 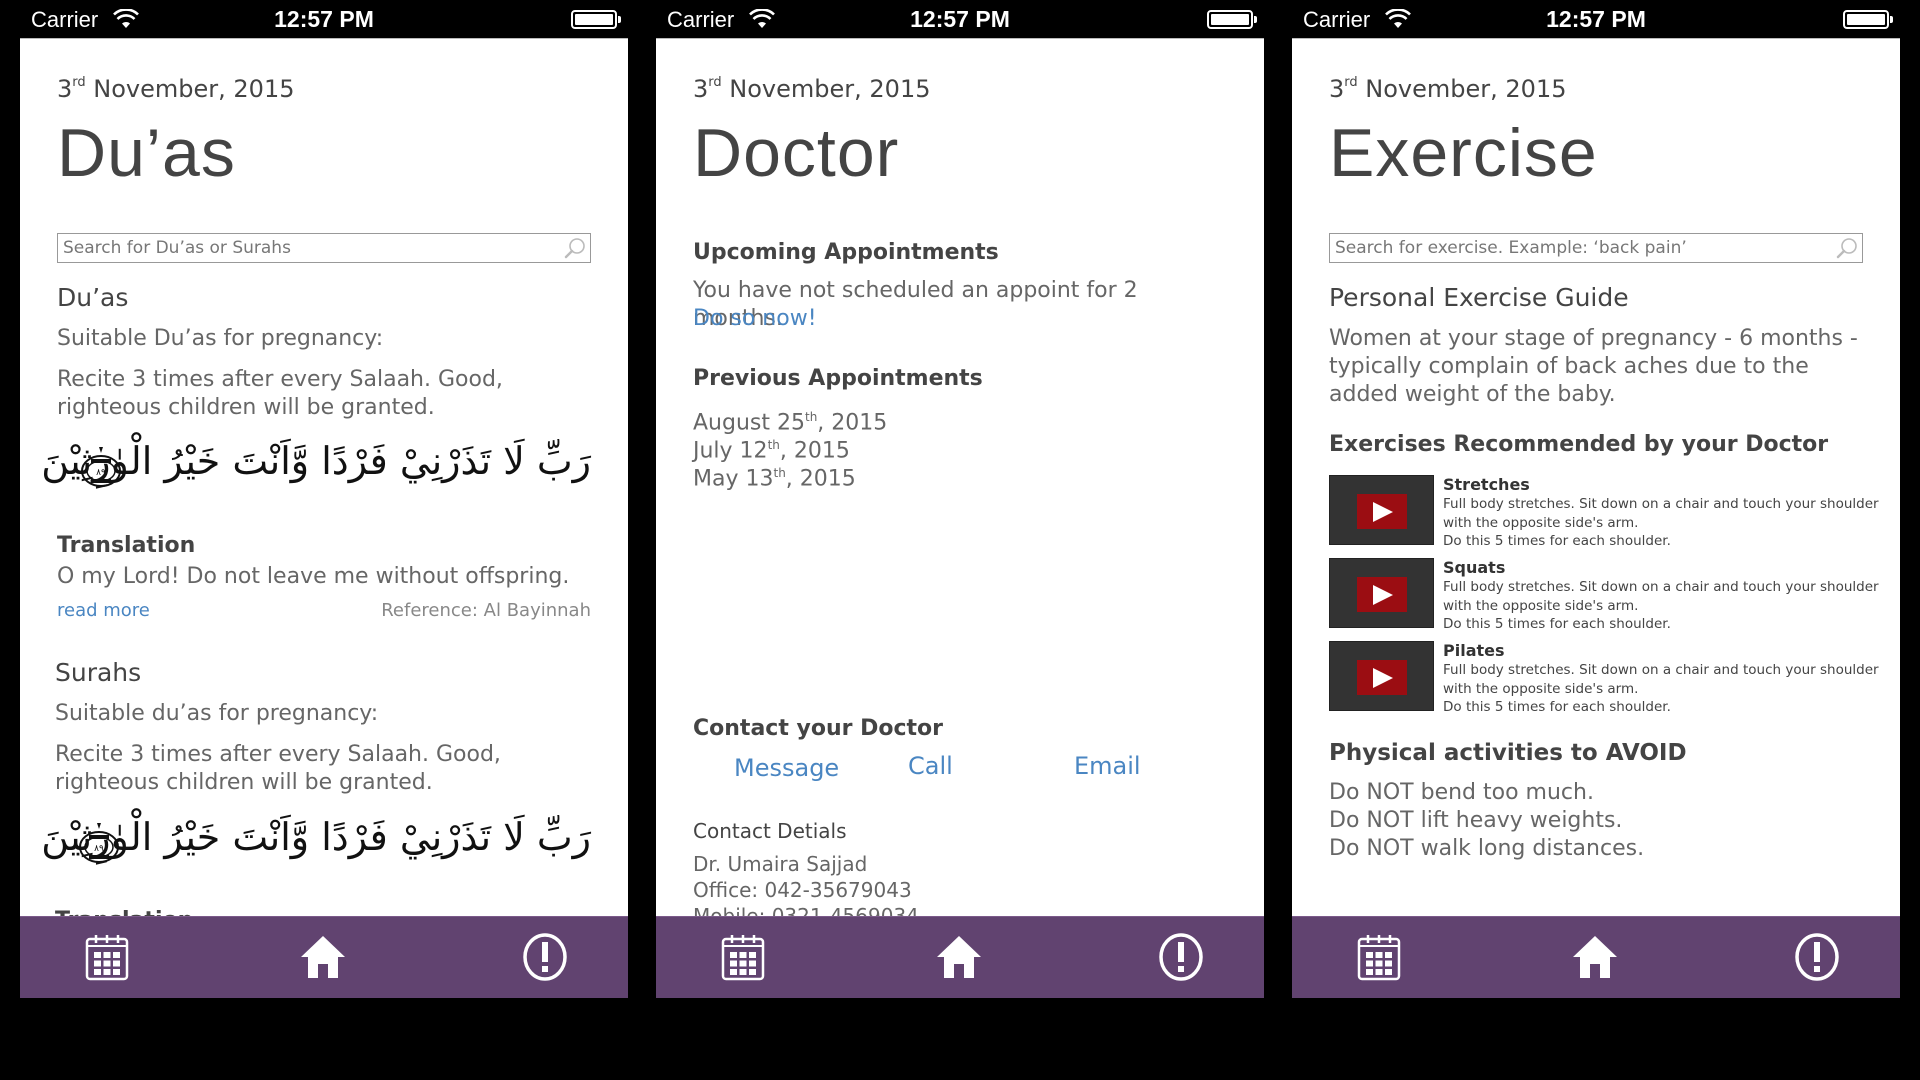 I want to click on message-button: Message, so click(x=786, y=768).